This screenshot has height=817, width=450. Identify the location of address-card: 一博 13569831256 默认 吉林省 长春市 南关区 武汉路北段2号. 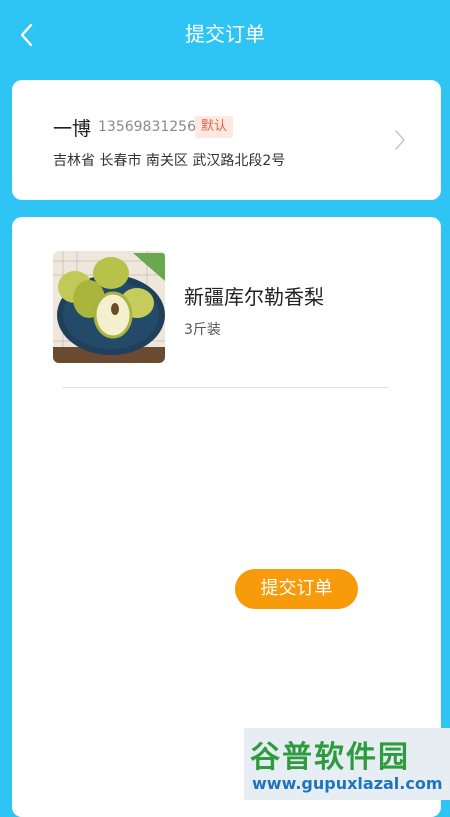
(226, 140).